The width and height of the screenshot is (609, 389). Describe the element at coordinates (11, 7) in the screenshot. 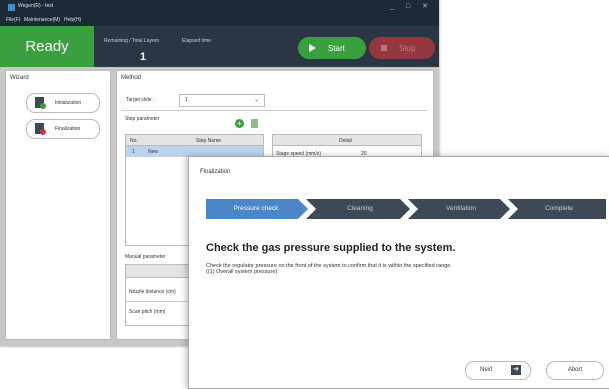

I see `app-icon` at that location.